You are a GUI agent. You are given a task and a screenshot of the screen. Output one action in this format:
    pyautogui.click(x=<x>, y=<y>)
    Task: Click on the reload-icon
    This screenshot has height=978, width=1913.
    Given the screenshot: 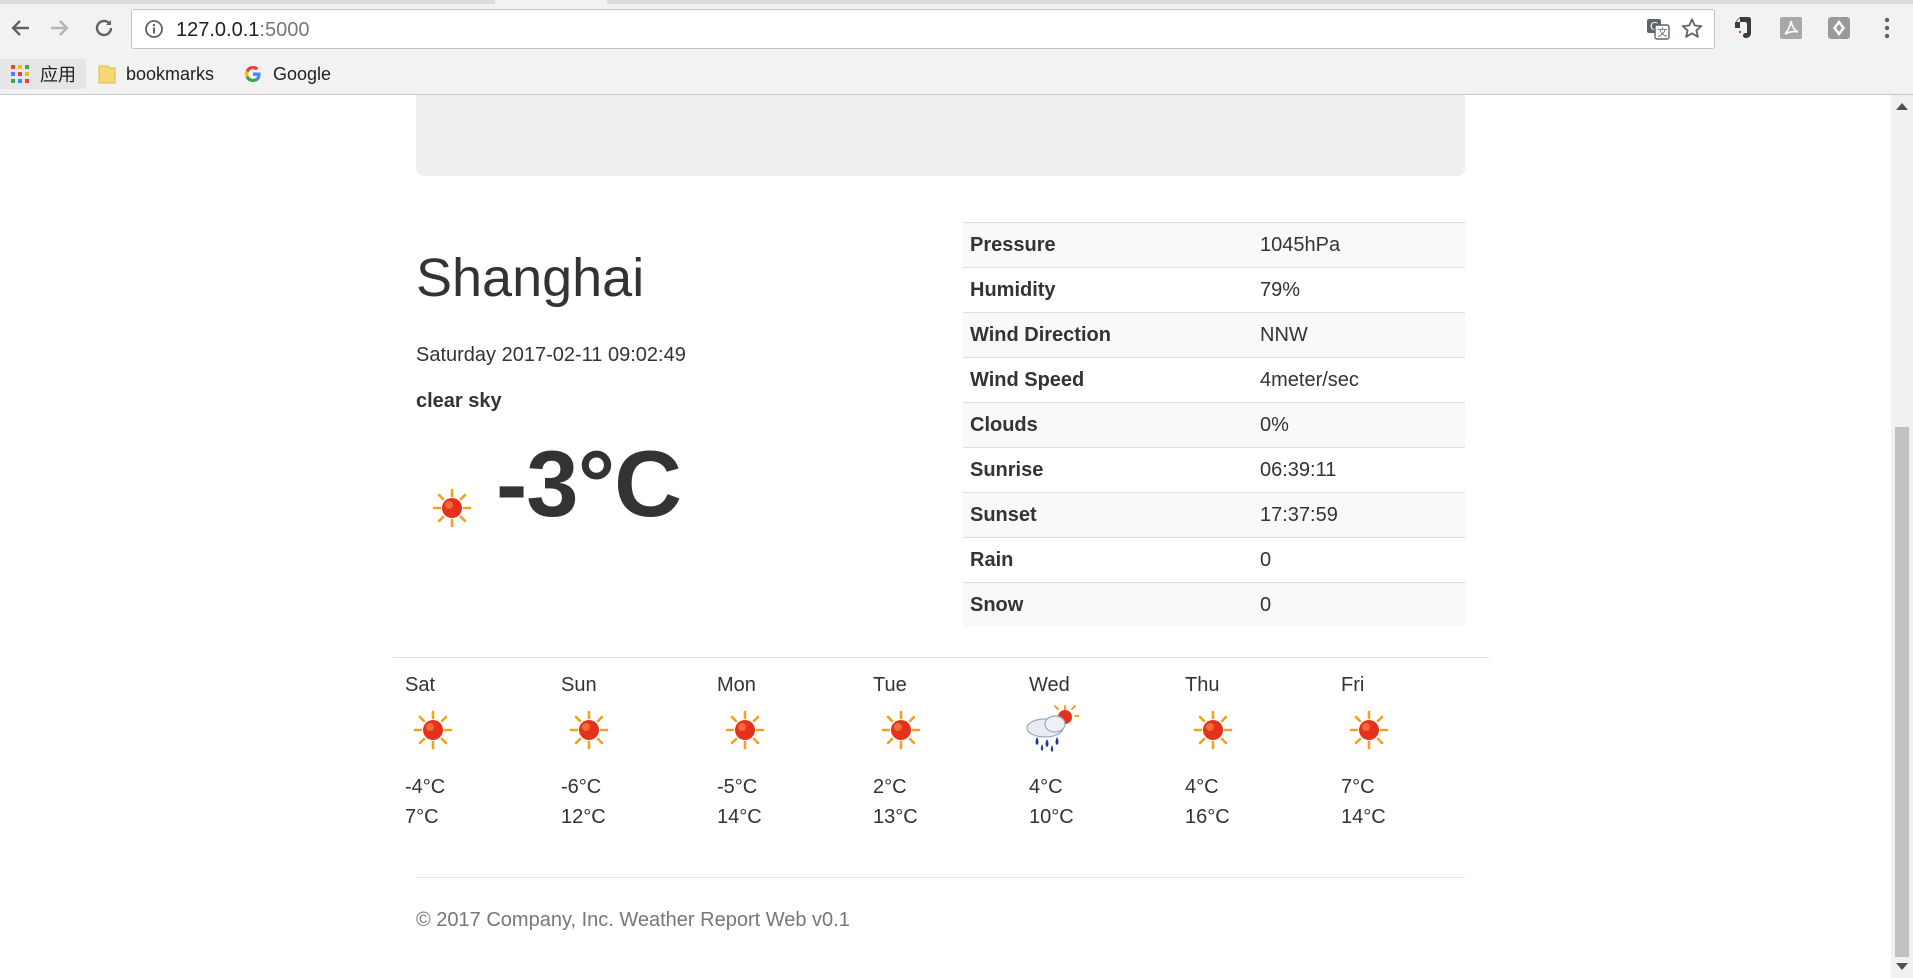 What is the action you would take?
    pyautogui.click(x=104, y=28)
    